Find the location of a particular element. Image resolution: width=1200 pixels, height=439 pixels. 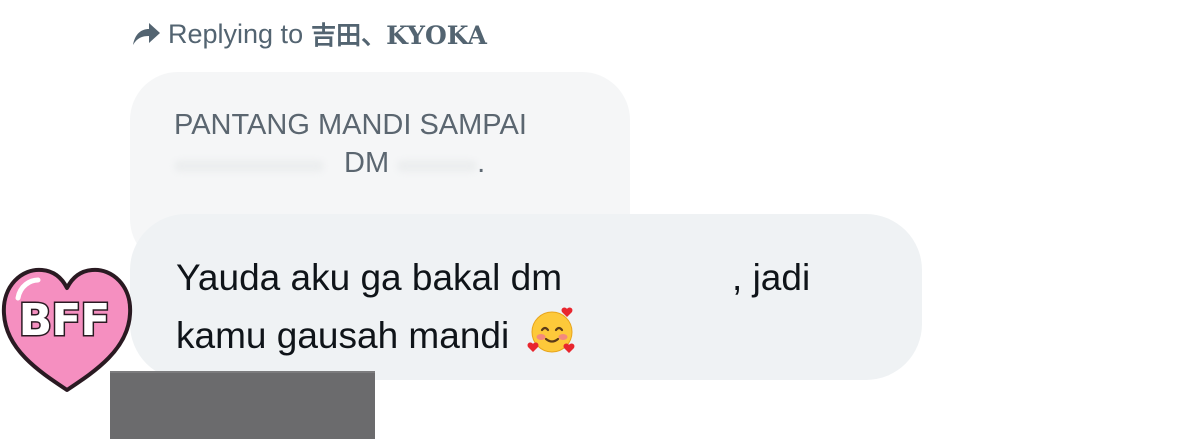

quoted-message-period: . is located at coordinates (481, 163).